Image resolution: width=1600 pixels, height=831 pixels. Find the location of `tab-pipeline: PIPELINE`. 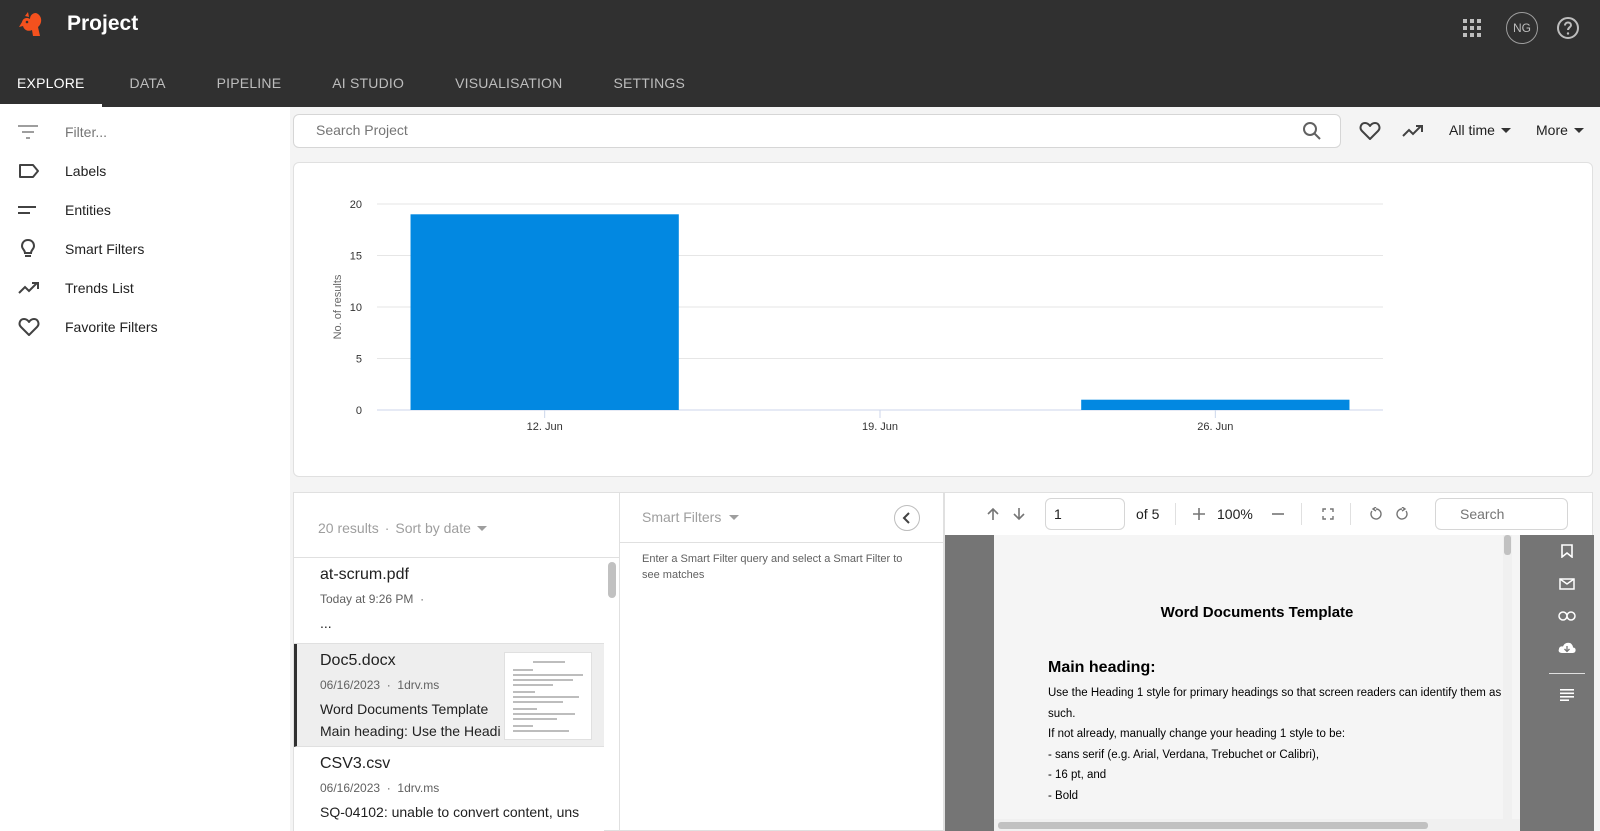

tab-pipeline: PIPELINE is located at coordinates (249, 84).